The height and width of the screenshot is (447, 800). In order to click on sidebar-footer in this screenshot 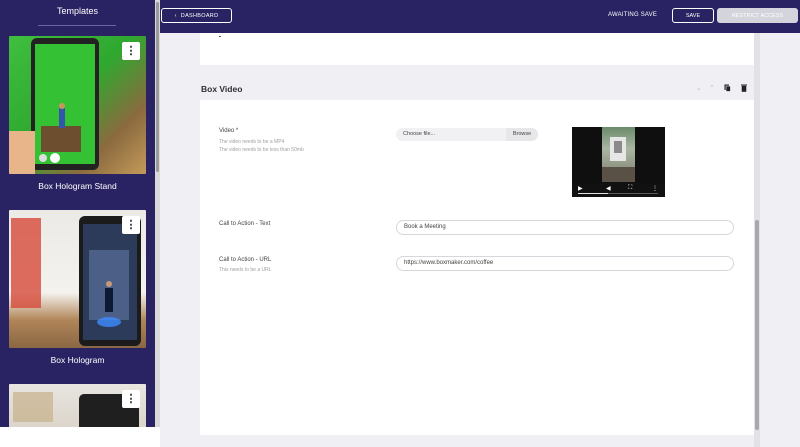, I will do `click(80, 437)`.